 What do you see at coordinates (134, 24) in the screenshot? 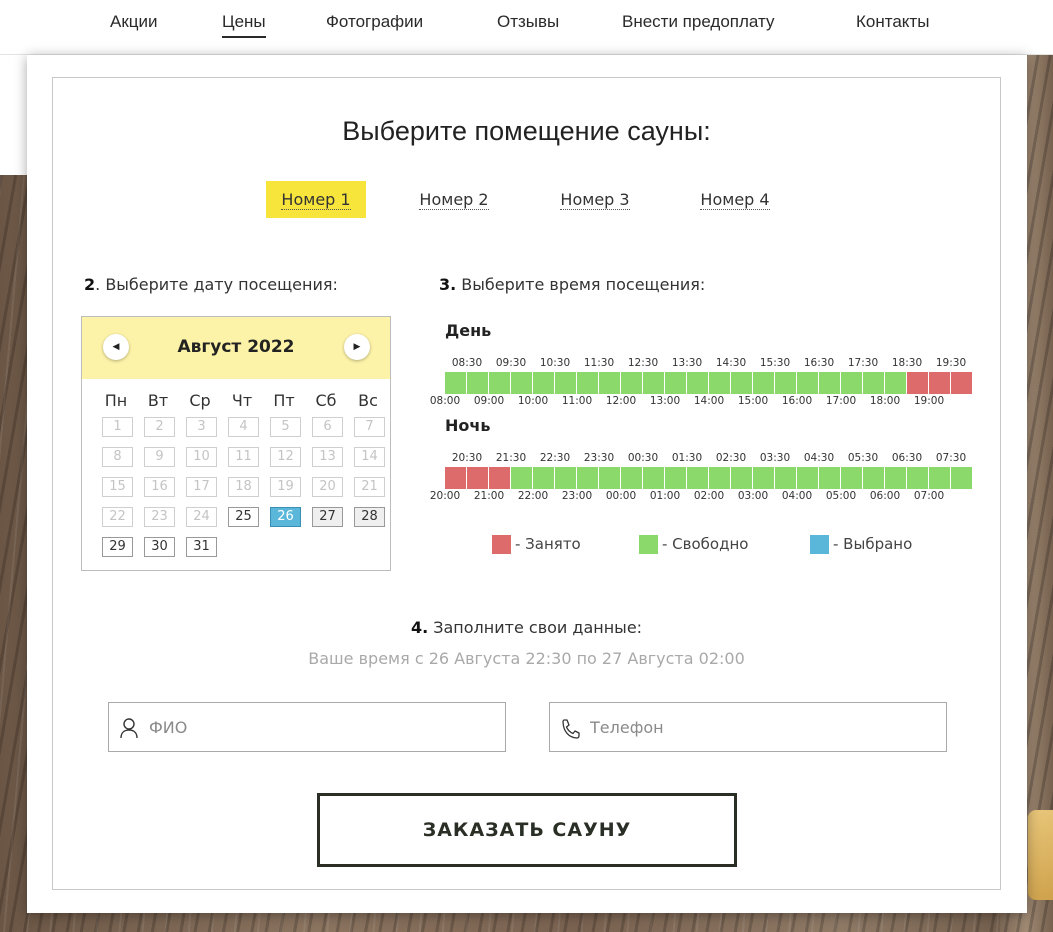
I see `nav-link-promotions: Акции` at bounding box center [134, 24].